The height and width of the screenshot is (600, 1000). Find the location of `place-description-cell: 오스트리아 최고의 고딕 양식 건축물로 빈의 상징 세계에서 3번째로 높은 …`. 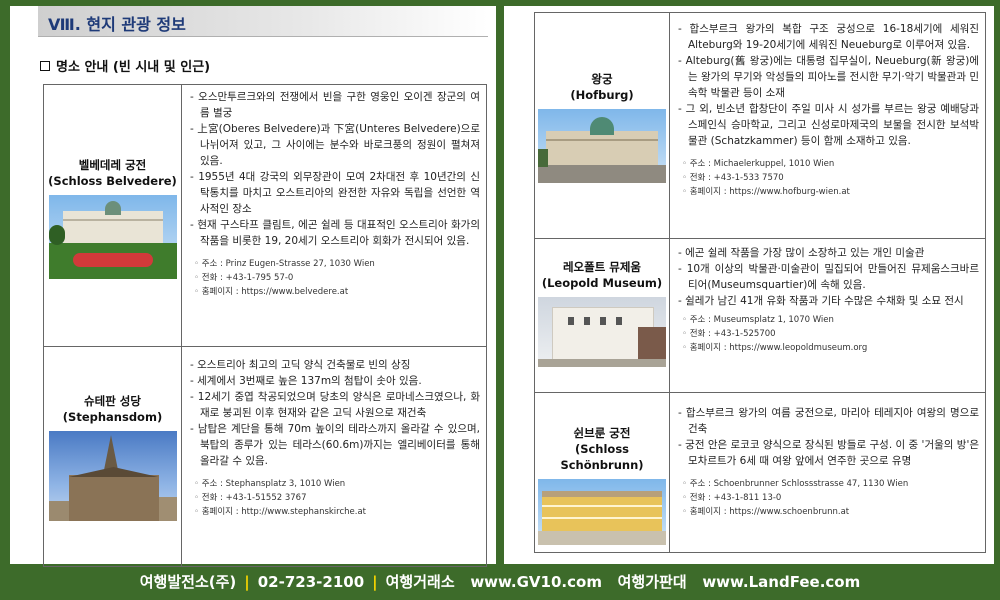

place-description-cell: 오스트리아 최고의 고딕 양식 건축물로 빈의 상징 세계에서 3번째로 높은 … is located at coordinates (334, 456).